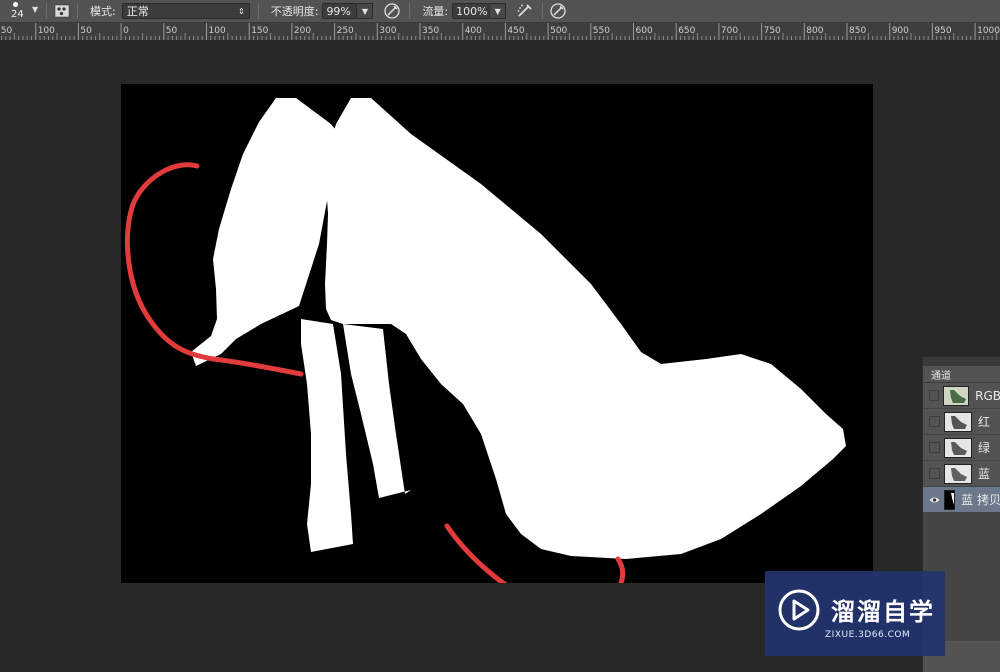 This screenshot has width=1000, height=672. What do you see at coordinates (772, 31) in the screenshot?
I see `ruler-tick-label: 750` at bounding box center [772, 31].